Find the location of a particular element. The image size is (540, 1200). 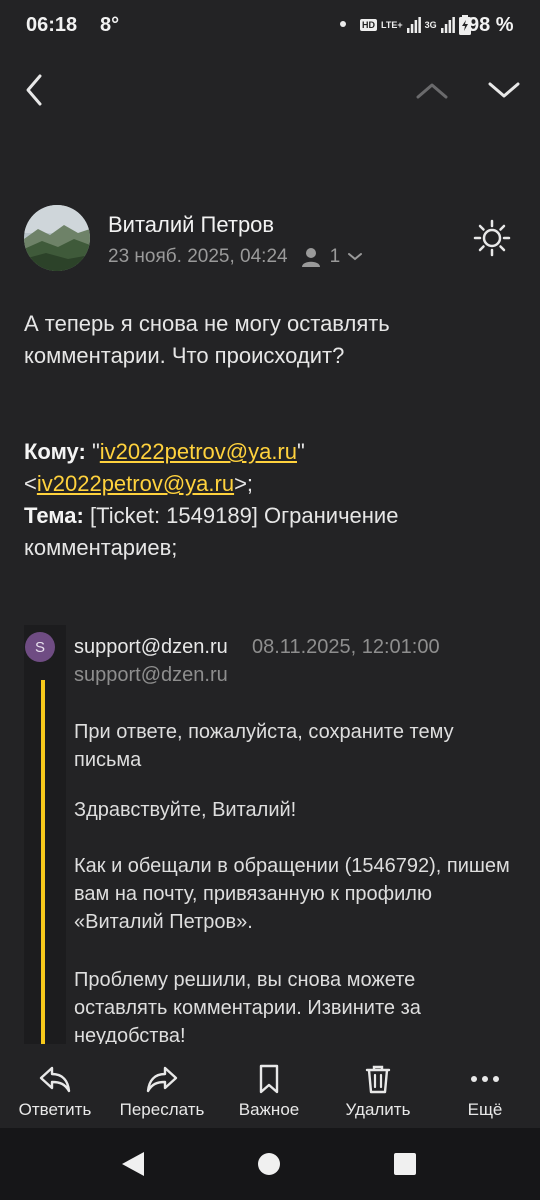

back-button is located at coordinates (37, 90).